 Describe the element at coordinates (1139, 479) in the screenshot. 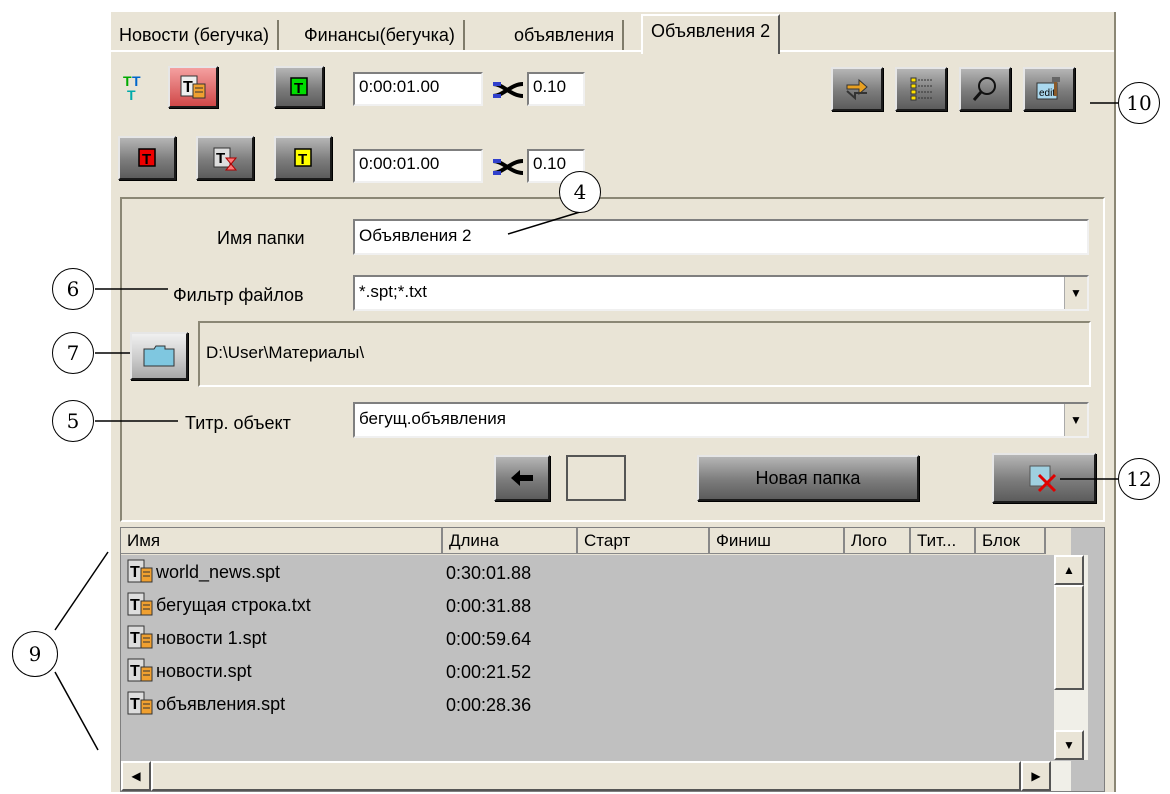

I see `callout-12: 12` at that location.